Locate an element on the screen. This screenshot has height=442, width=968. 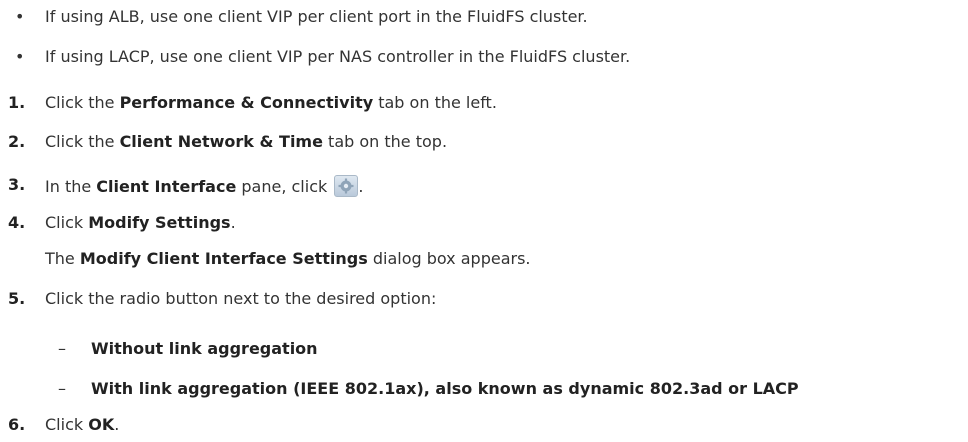
ui-label-client-network-time: Client Network & Time is located at coordinates (221, 141).